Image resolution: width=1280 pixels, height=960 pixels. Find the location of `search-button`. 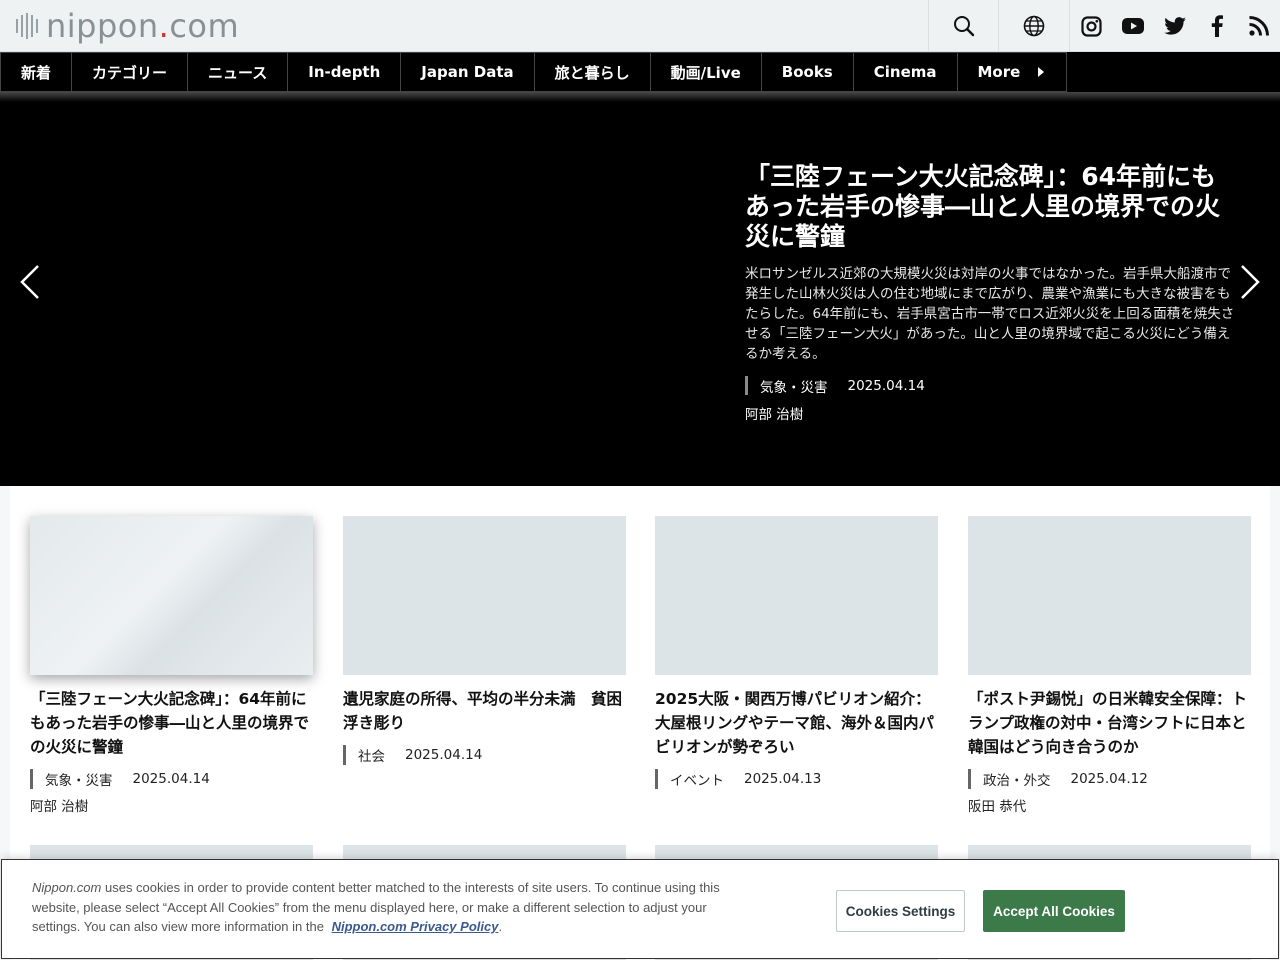

search-button is located at coordinates (963, 26).